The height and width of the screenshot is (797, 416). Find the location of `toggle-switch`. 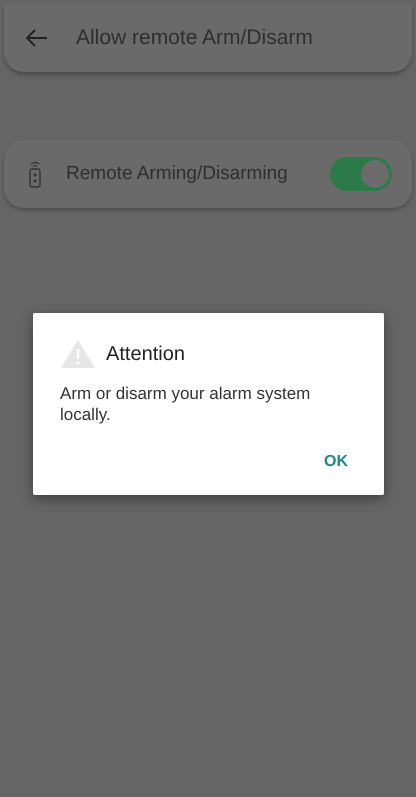

toggle-switch is located at coordinates (361, 174).